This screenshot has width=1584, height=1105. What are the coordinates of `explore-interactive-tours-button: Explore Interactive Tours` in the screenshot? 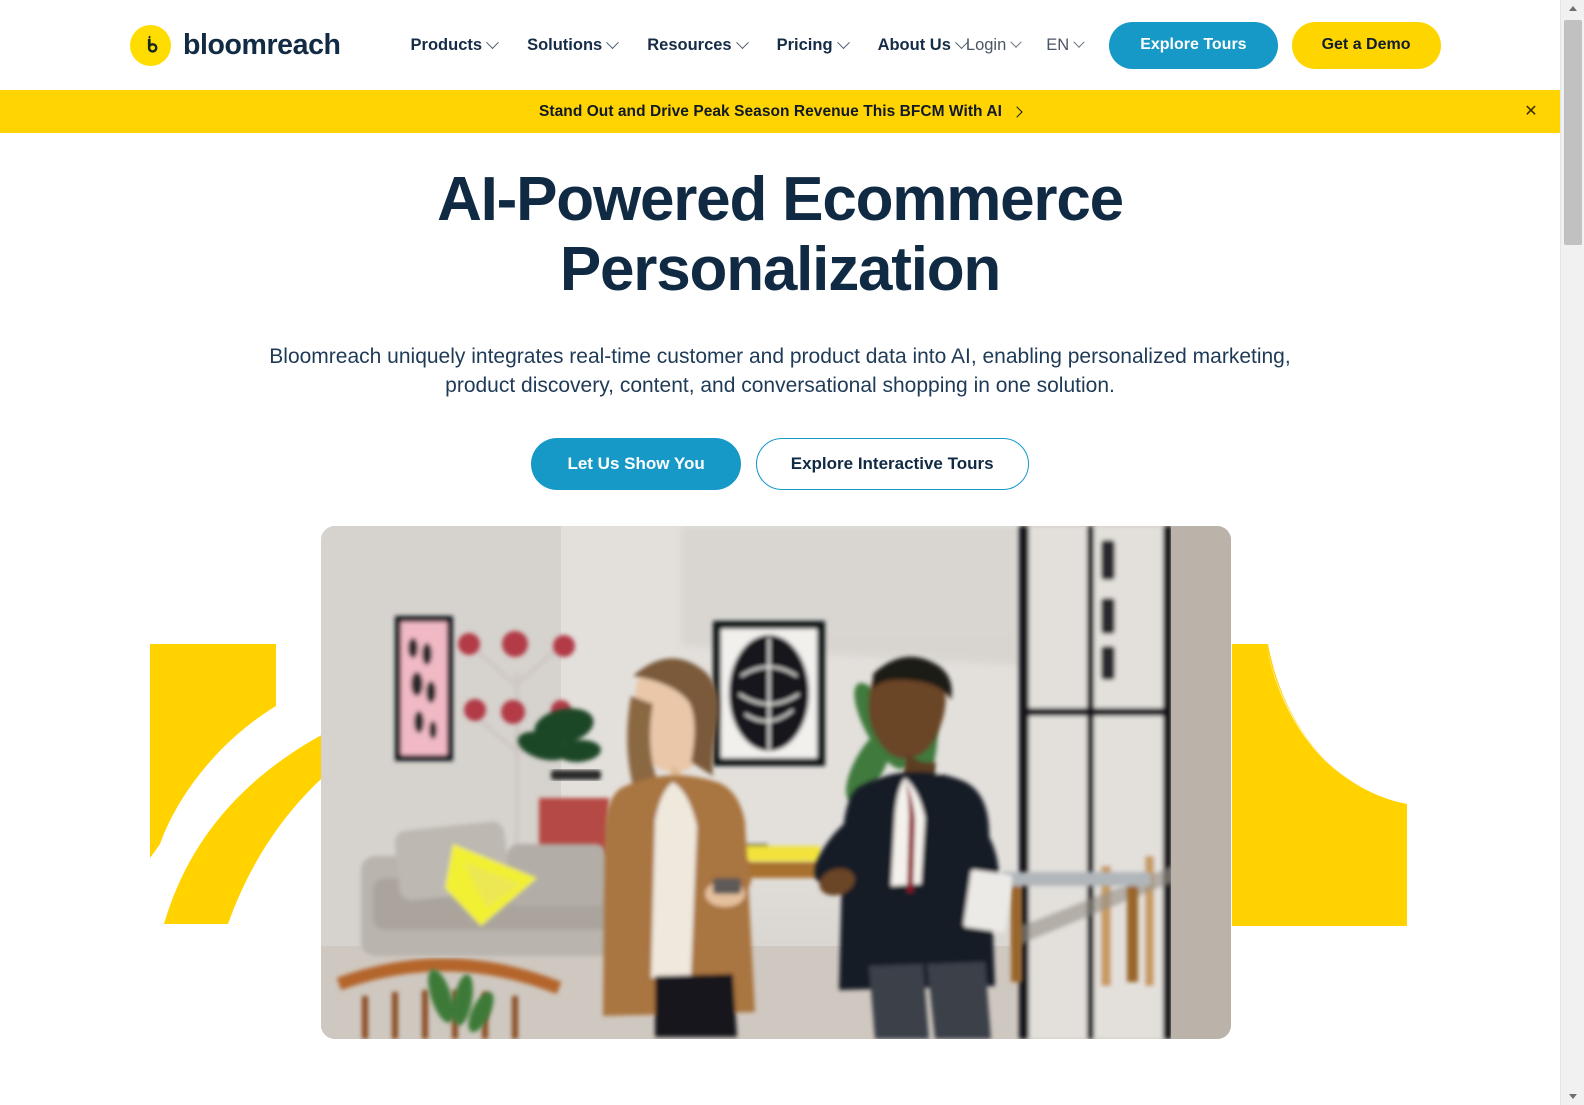 It's located at (892, 464).